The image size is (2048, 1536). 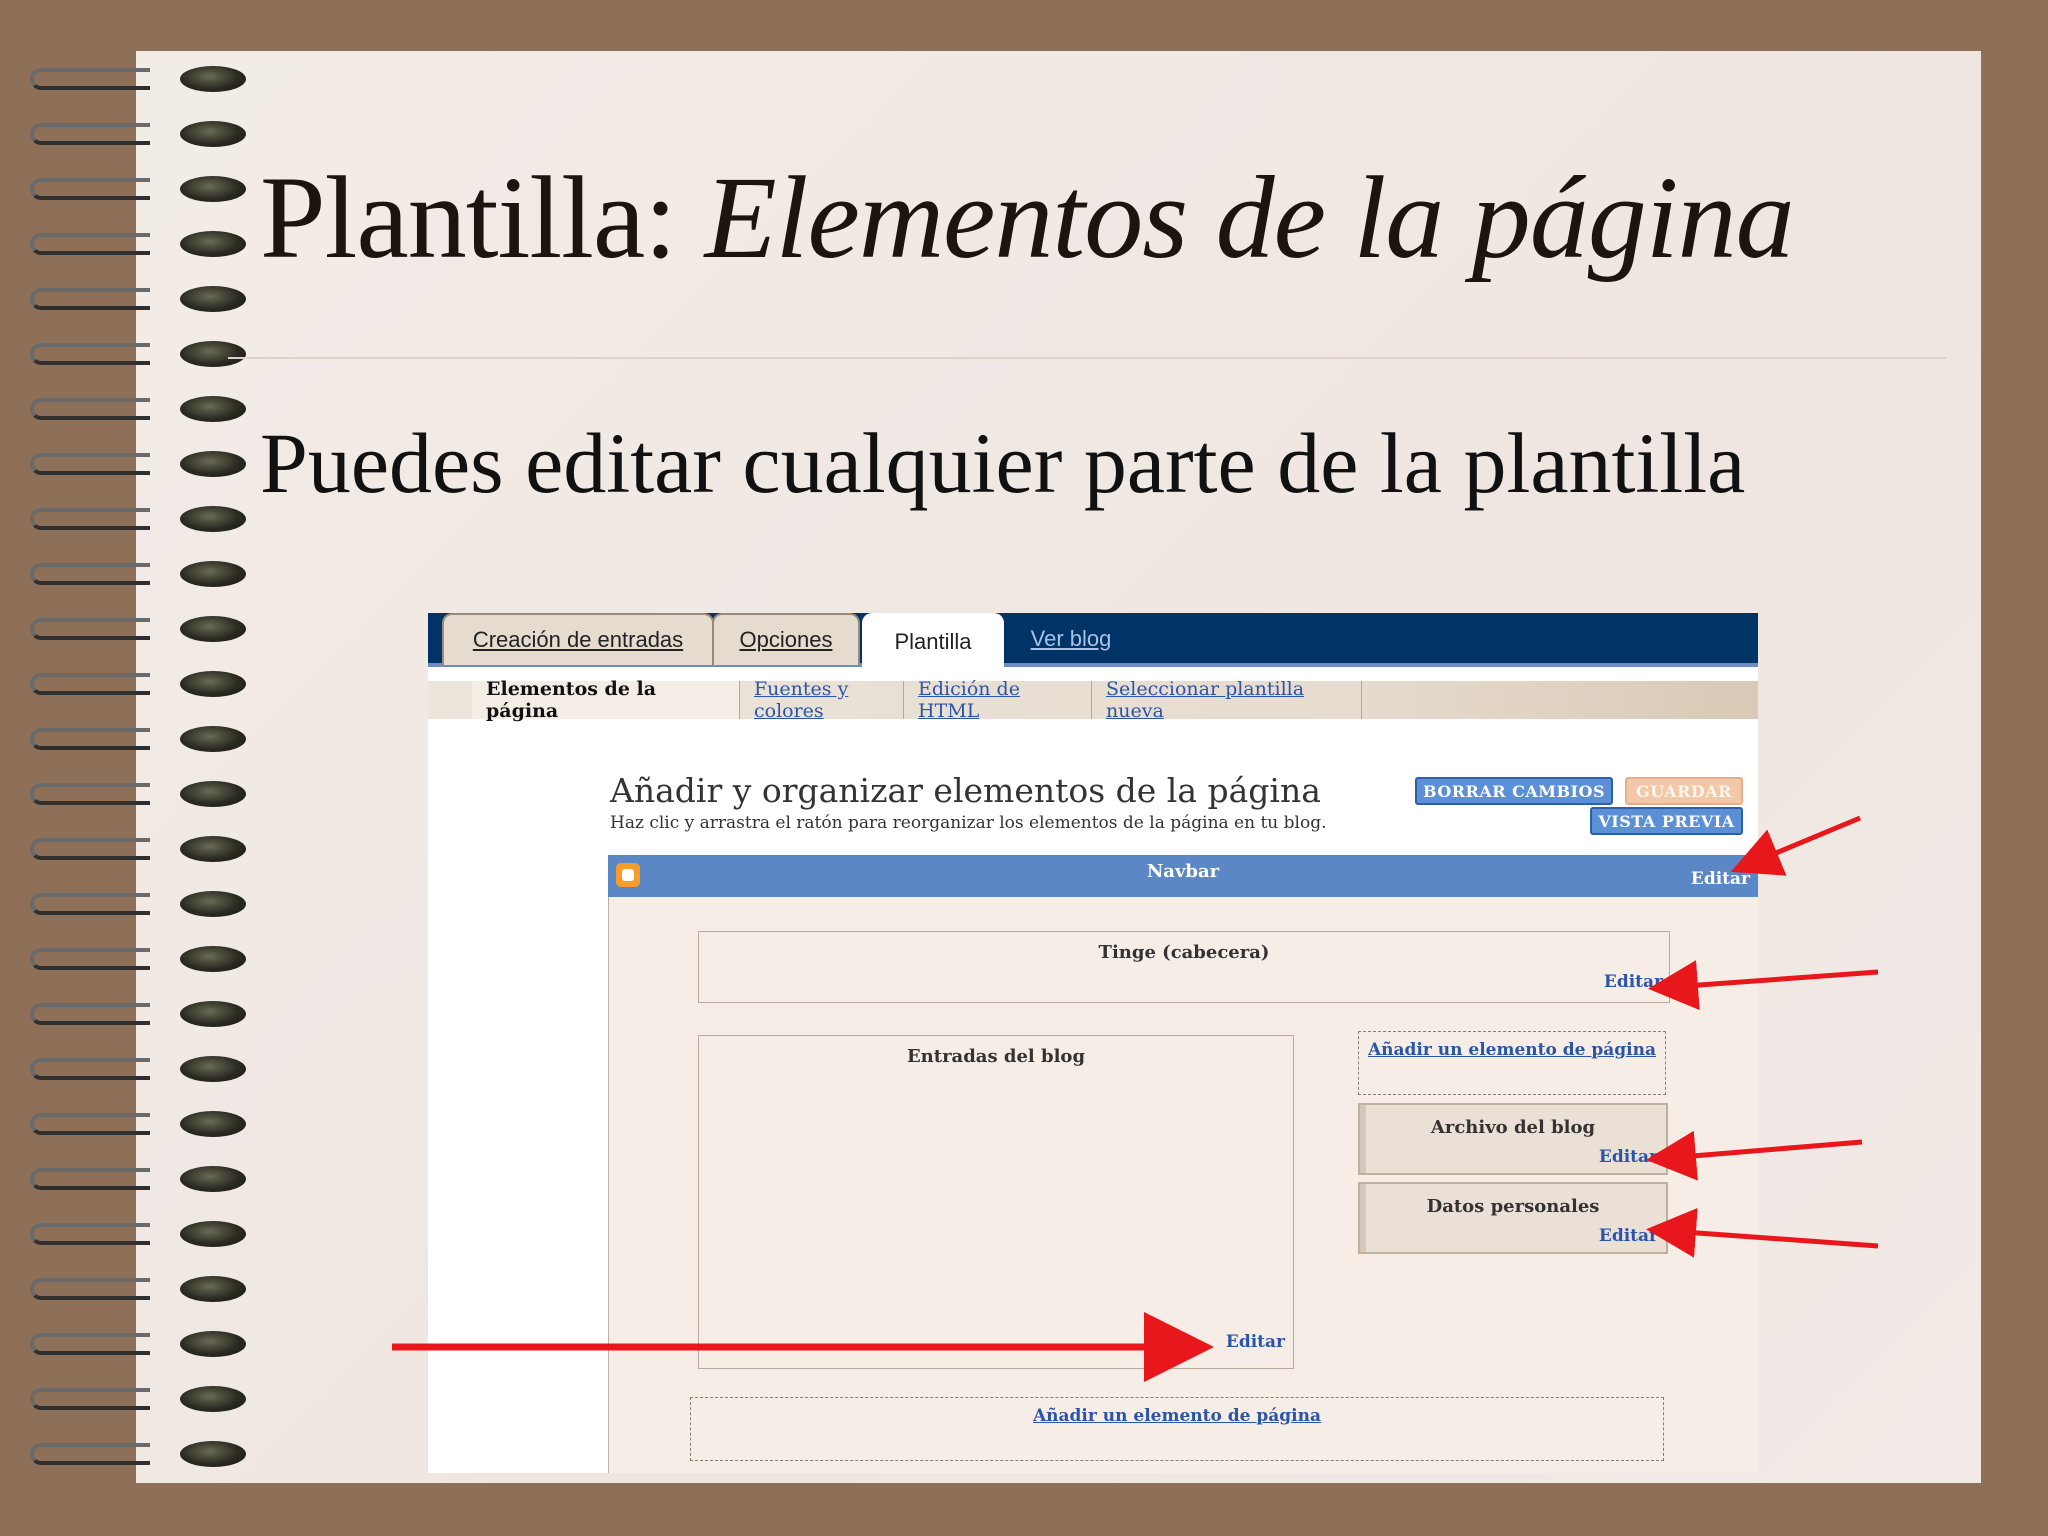 I want to click on tab-plantilla: Plantilla, so click(x=933, y=641).